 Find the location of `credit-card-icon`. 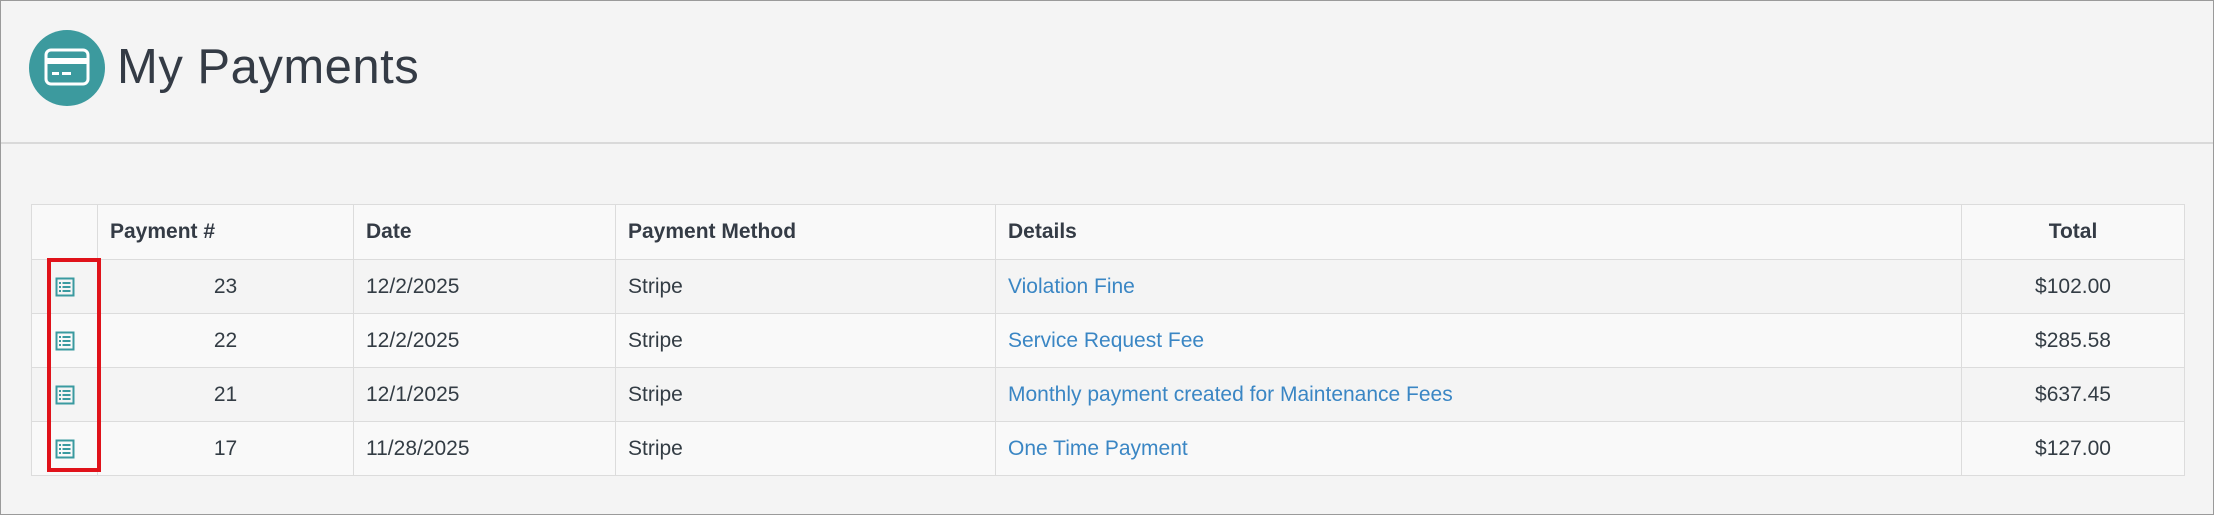

credit-card-icon is located at coordinates (67, 68).